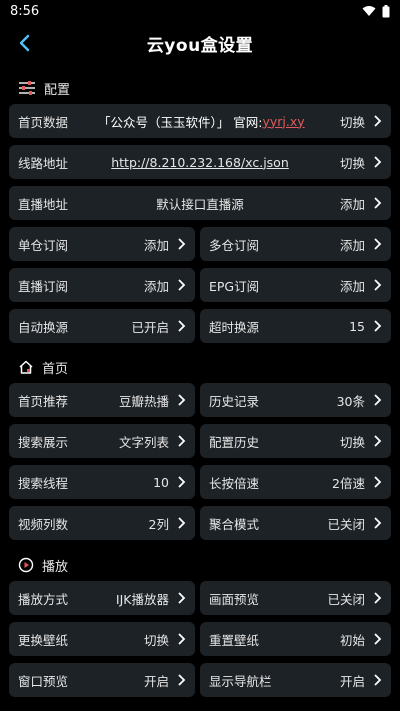 The image size is (400, 711). Describe the element at coordinates (43, 640) in the screenshot. I see `row-label: 更换壁纸` at that location.